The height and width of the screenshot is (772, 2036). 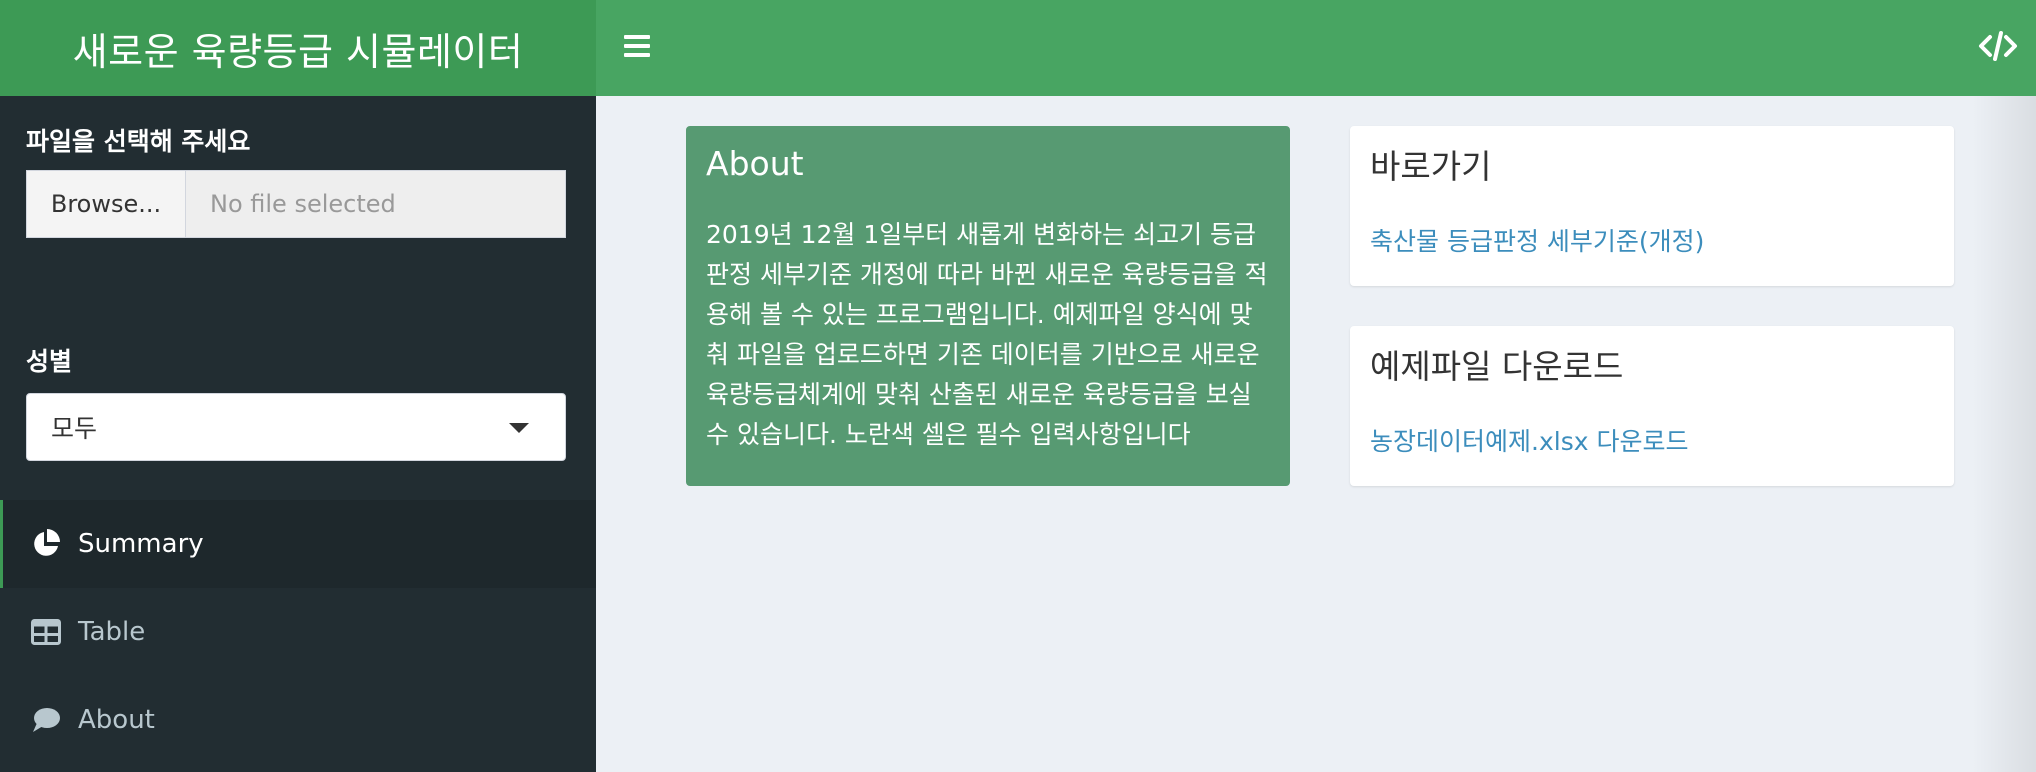 What do you see at coordinates (298, 720) in the screenshot?
I see `sidebar-item-about: About` at bounding box center [298, 720].